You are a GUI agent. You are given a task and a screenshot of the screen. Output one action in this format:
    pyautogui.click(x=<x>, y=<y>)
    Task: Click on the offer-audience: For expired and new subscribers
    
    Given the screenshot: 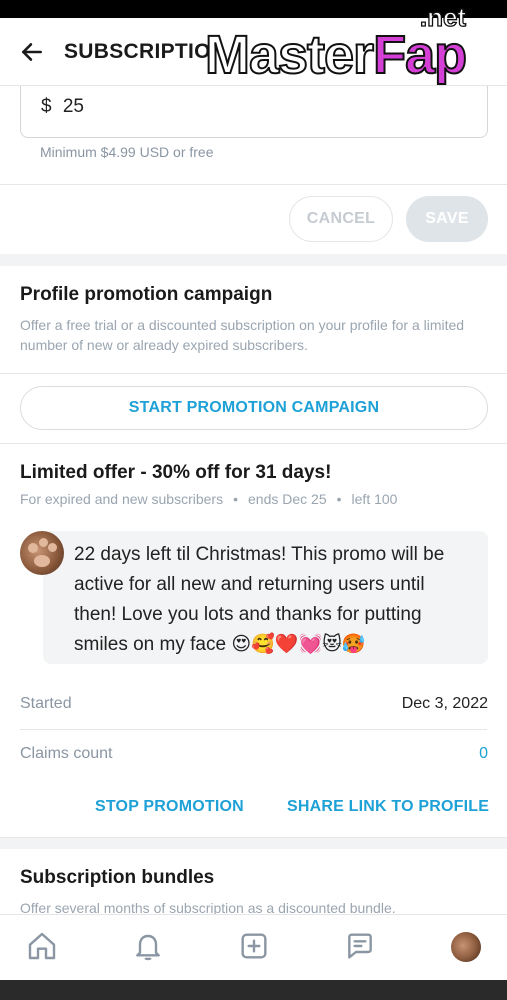 What is the action you would take?
    pyautogui.click(x=122, y=499)
    